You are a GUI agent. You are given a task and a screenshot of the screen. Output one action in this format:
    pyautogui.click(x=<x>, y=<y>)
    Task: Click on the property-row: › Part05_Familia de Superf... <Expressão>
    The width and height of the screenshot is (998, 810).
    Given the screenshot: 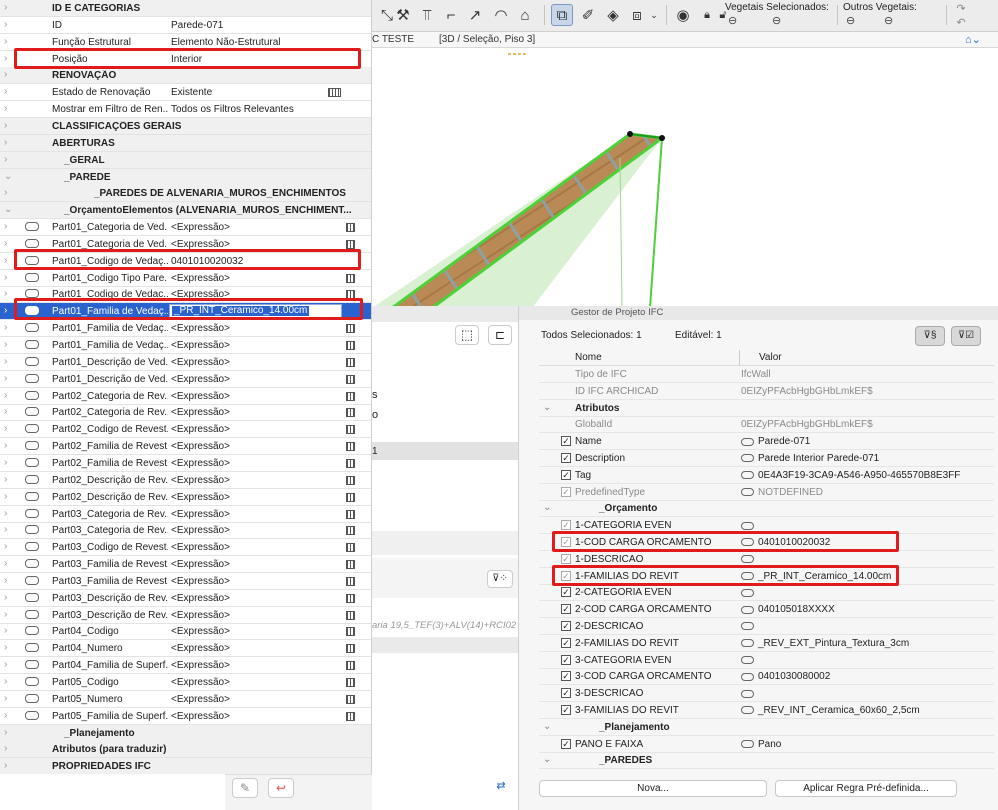 What is the action you would take?
    pyautogui.click(x=185, y=716)
    